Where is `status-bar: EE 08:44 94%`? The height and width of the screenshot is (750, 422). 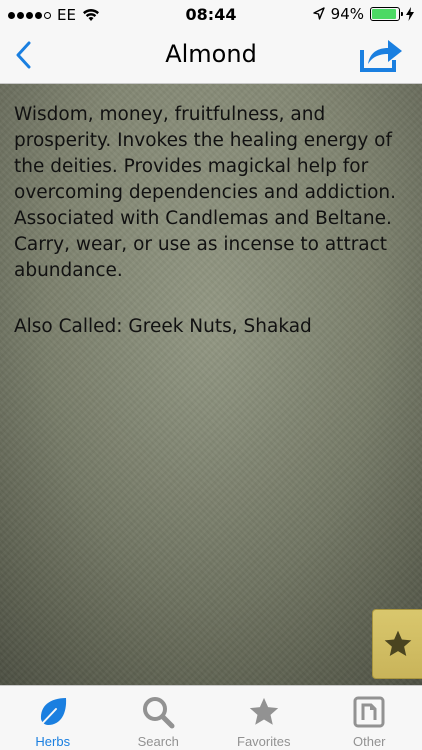 status-bar: EE 08:44 94% is located at coordinates (211, 14).